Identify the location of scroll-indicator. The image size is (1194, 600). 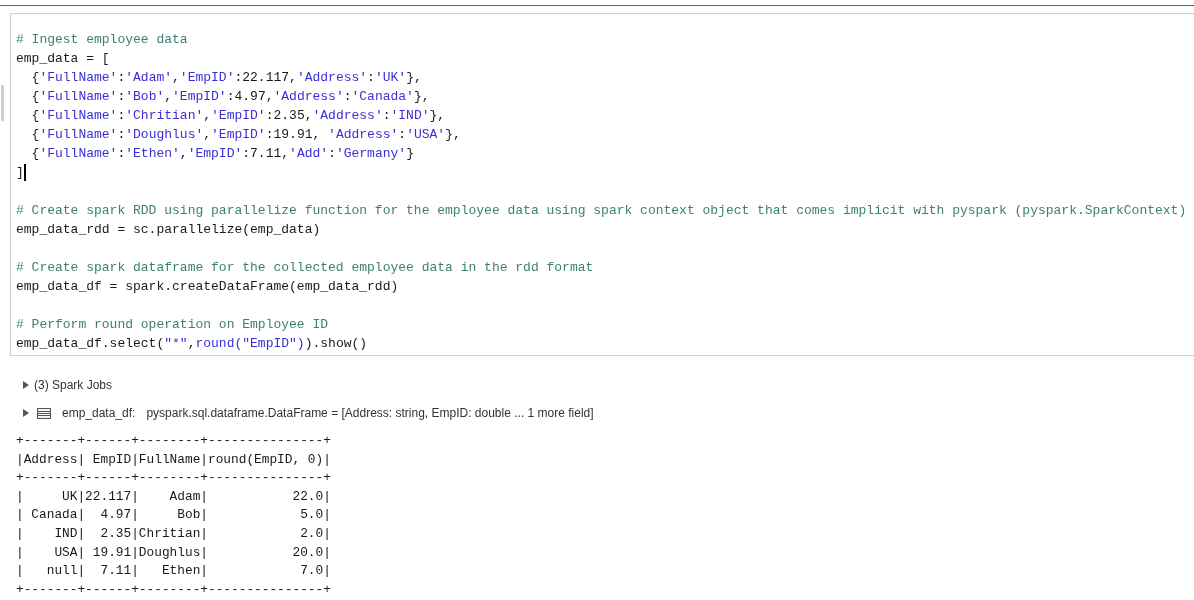
(2, 103).